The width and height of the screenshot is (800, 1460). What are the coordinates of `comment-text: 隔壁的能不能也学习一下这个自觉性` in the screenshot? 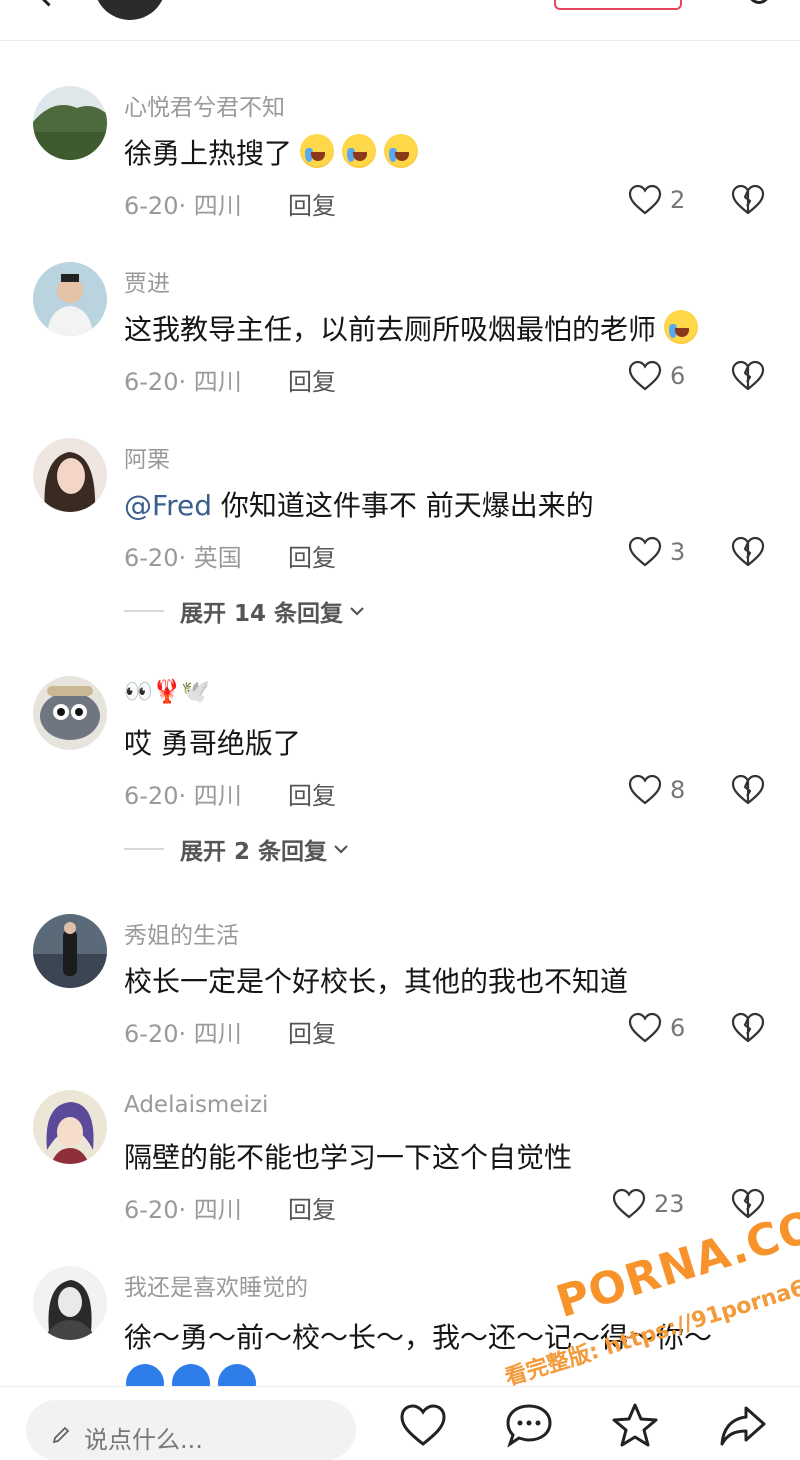 It's located at (348, 1156).